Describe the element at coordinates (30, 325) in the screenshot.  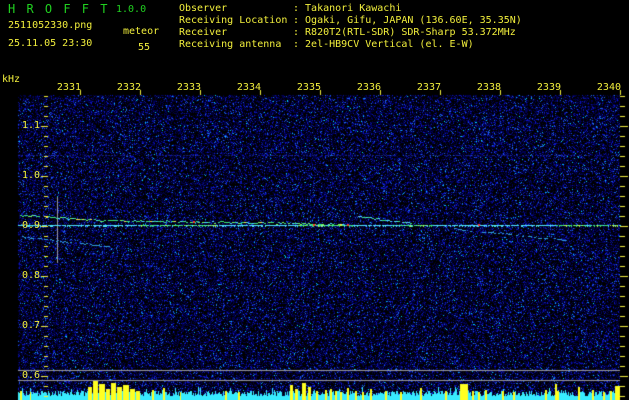
I see `freq-label: 0.7` at that location.